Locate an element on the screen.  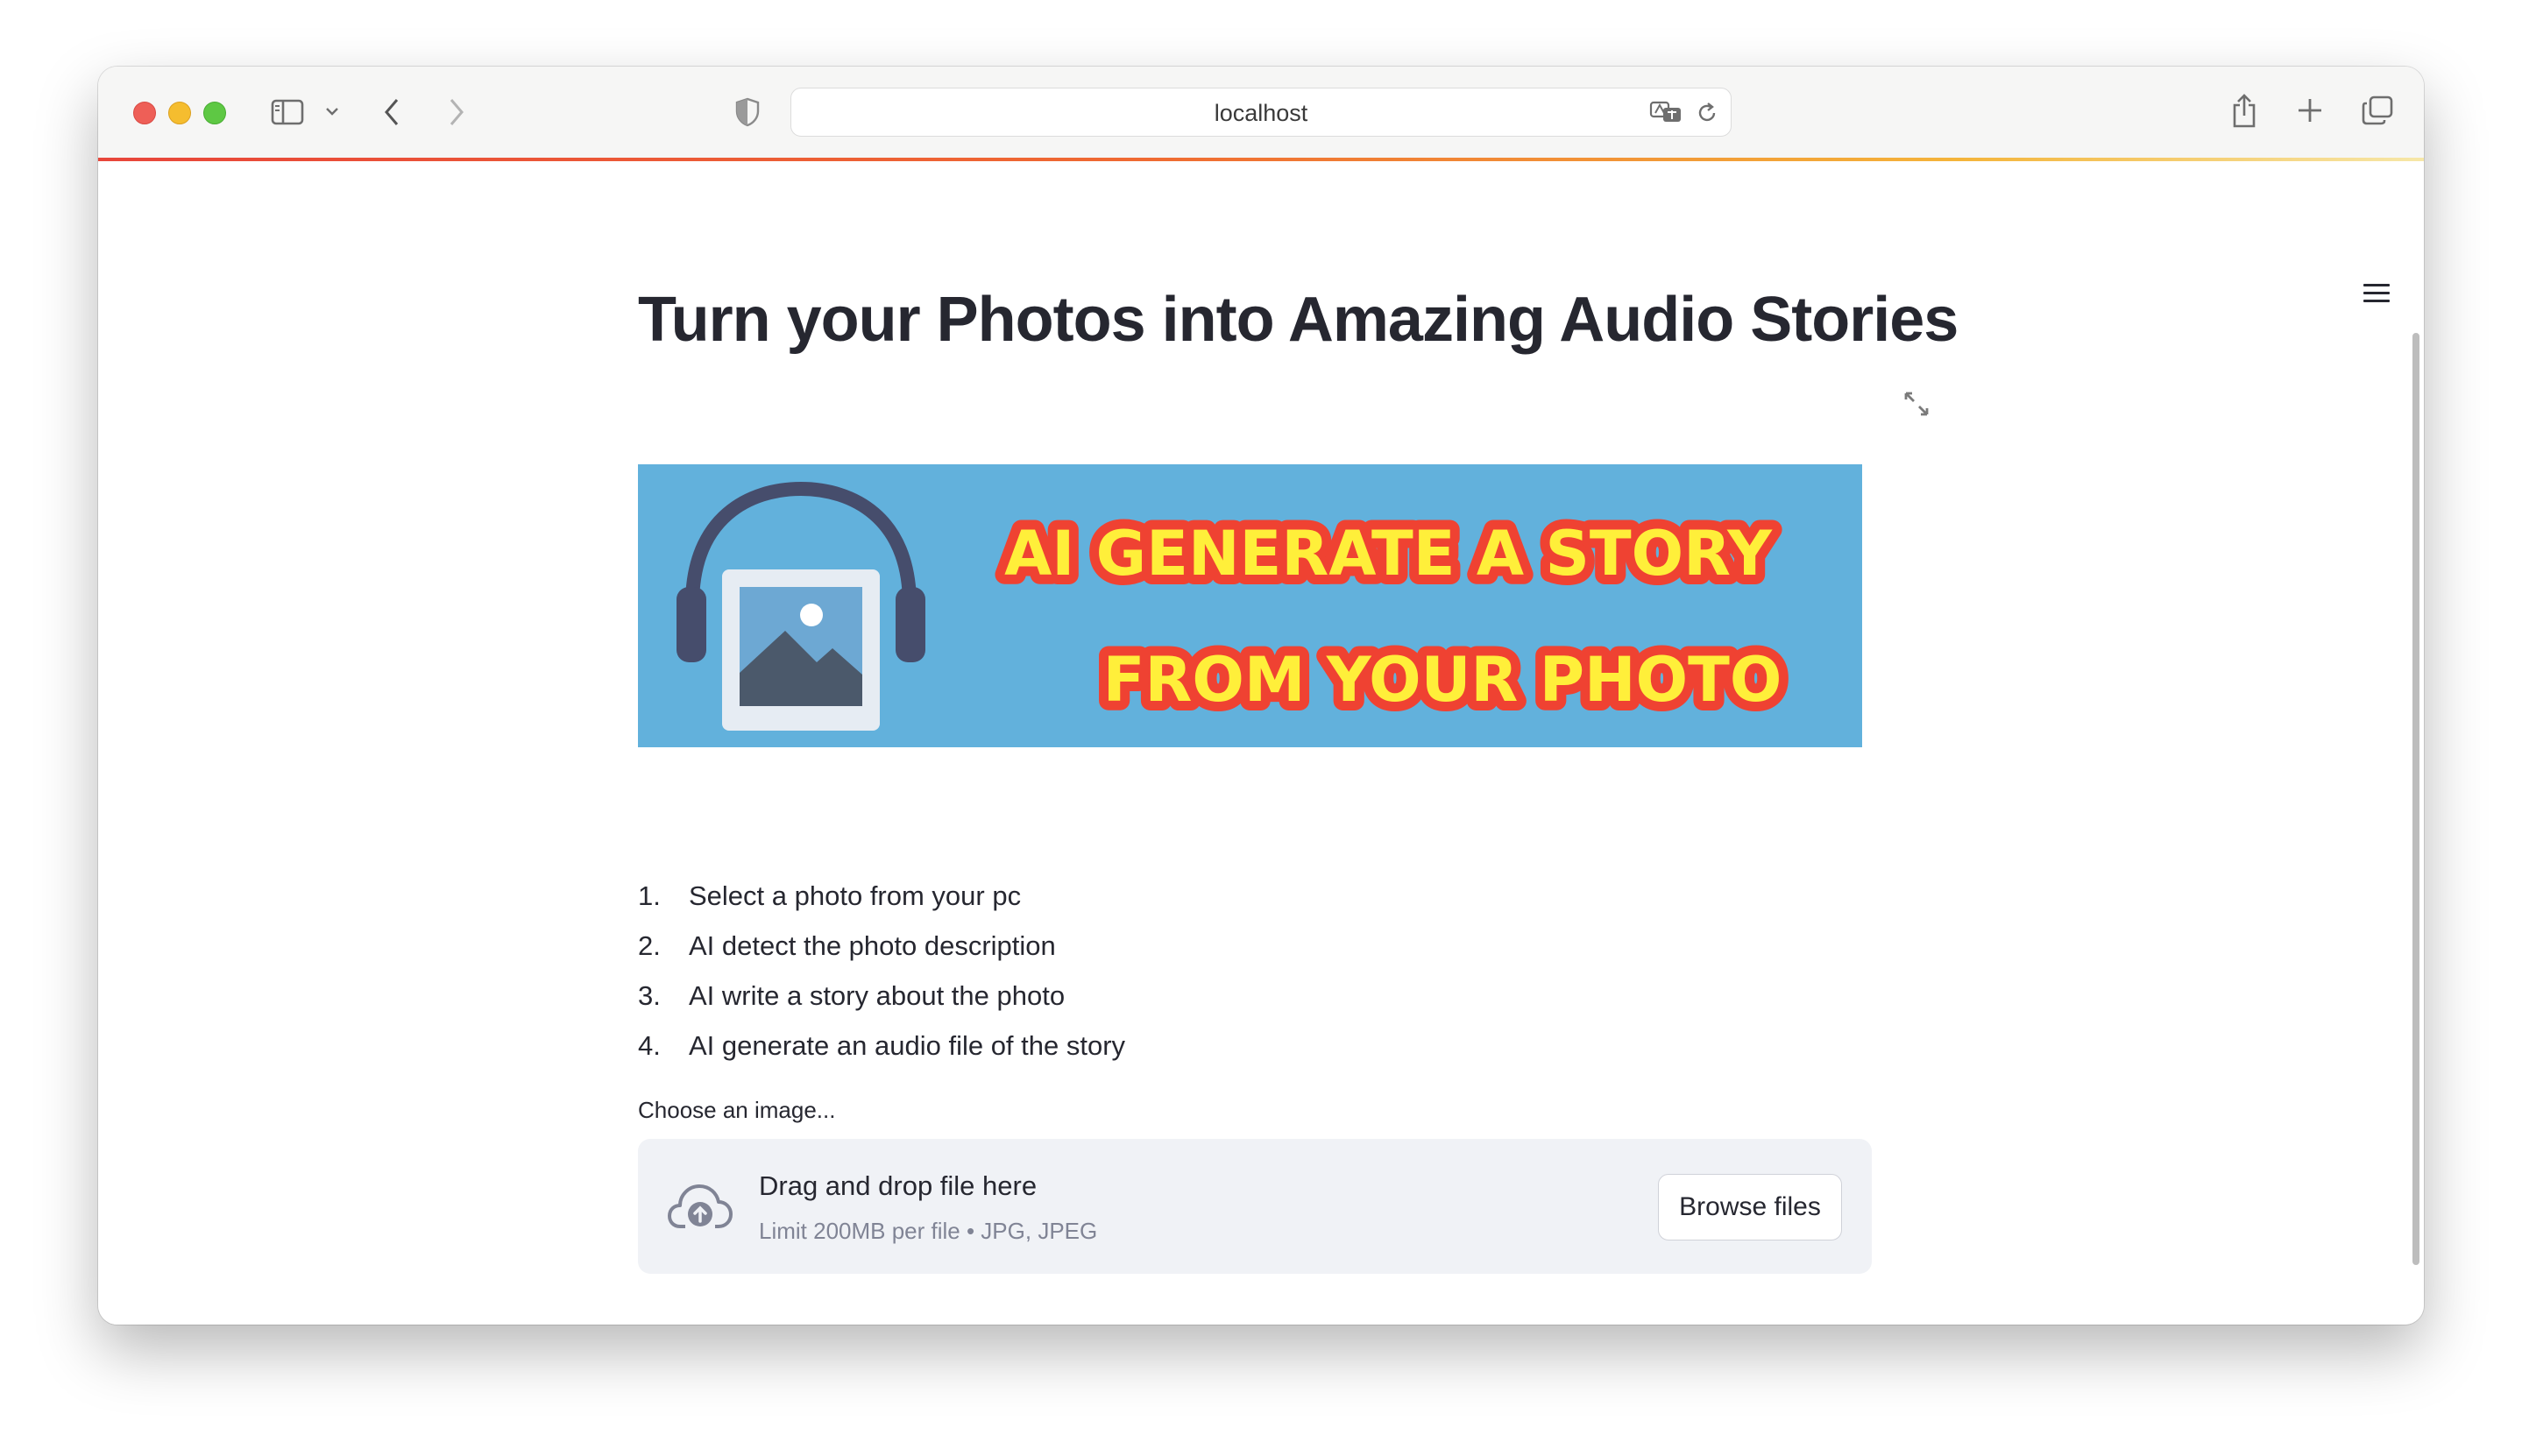
dropzone-title: Drag and drop file here is located at coordinates (898, 1185).